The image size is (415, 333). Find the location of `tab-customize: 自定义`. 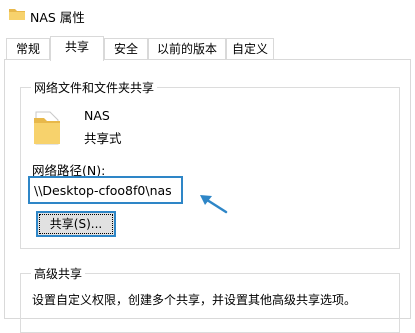

tab-customize: 自定义 is located at coordinates (250, 49).